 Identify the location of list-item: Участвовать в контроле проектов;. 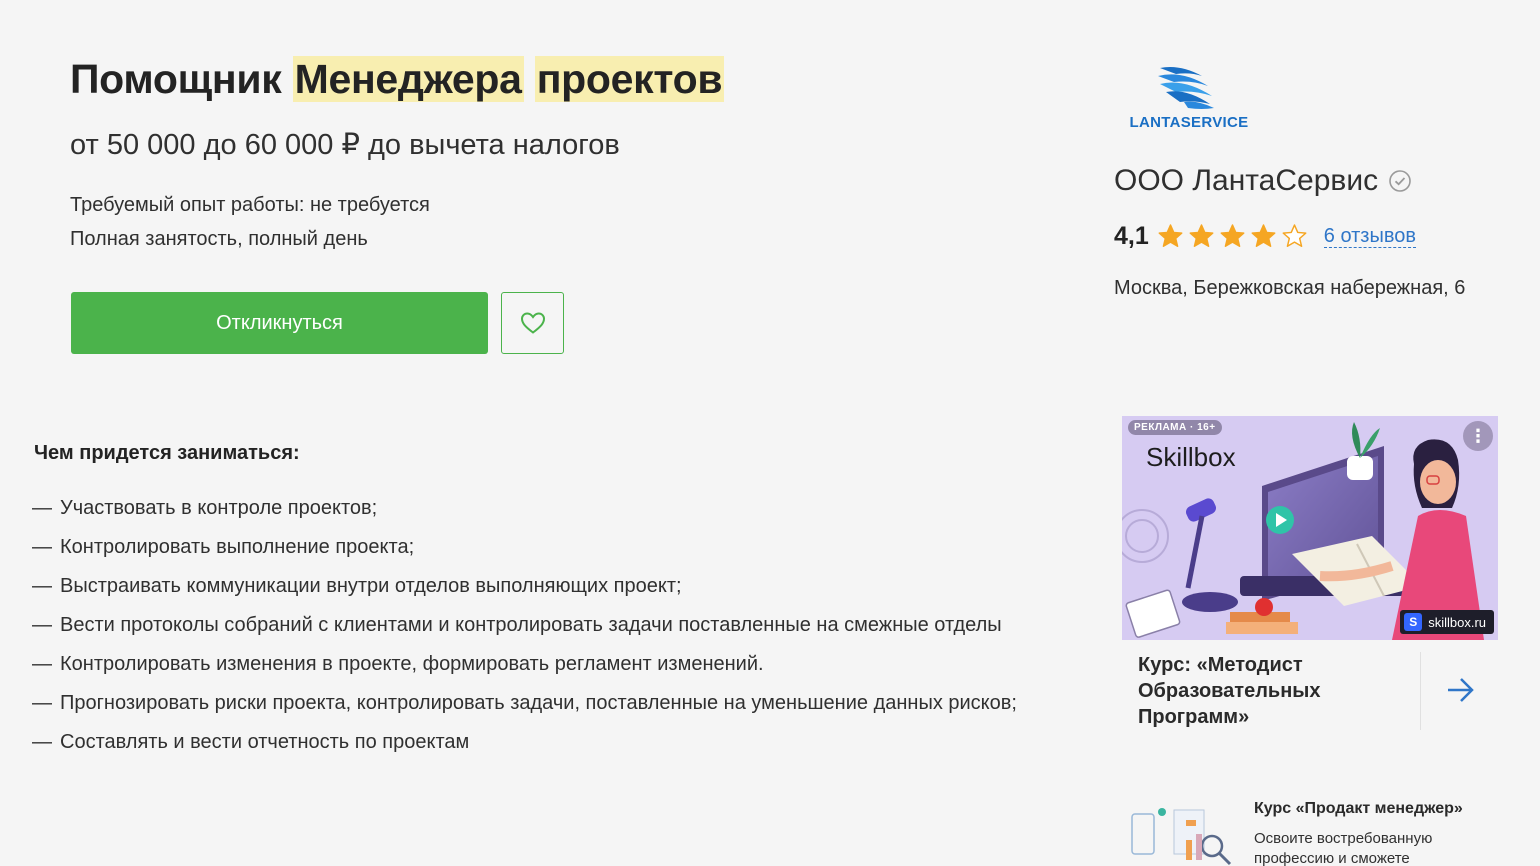
(527, 508).